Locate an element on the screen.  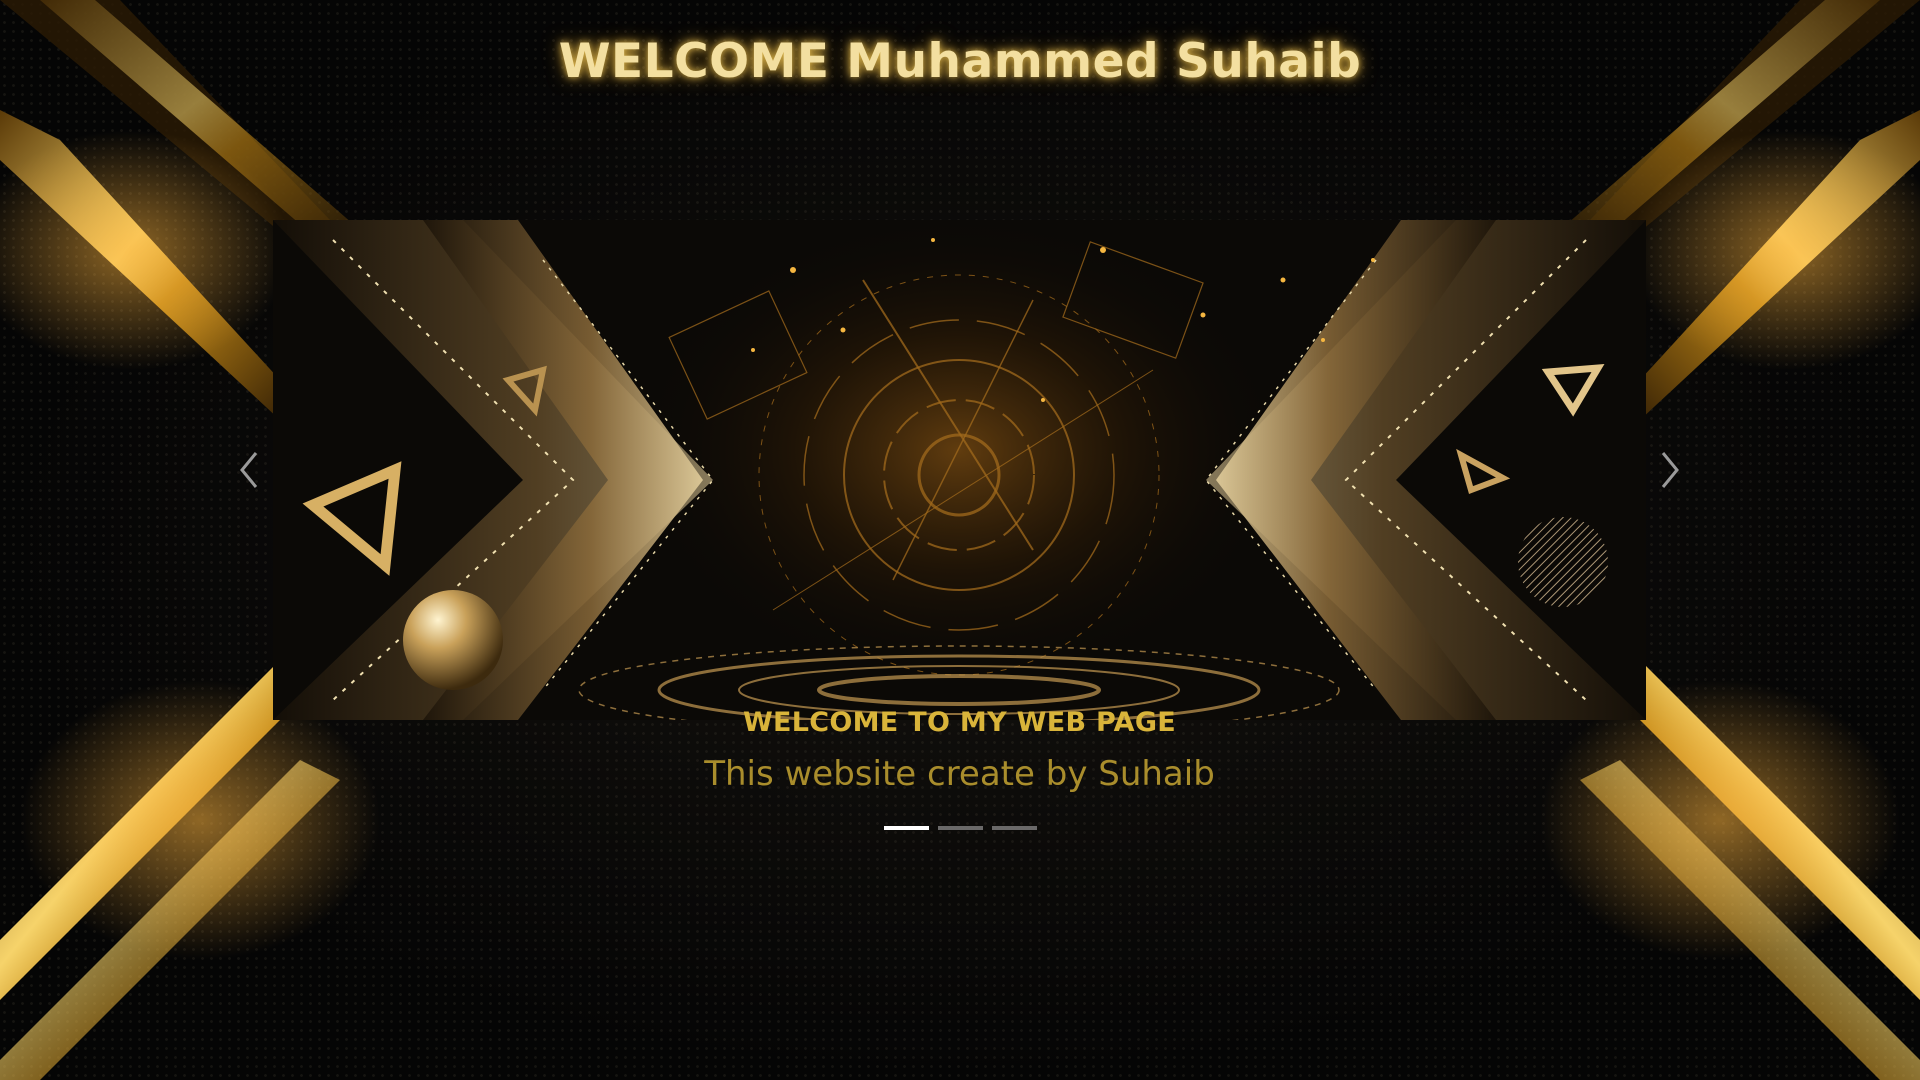
slide-caption-text: This website create by Suhaib is located at coordinates (959, 774).